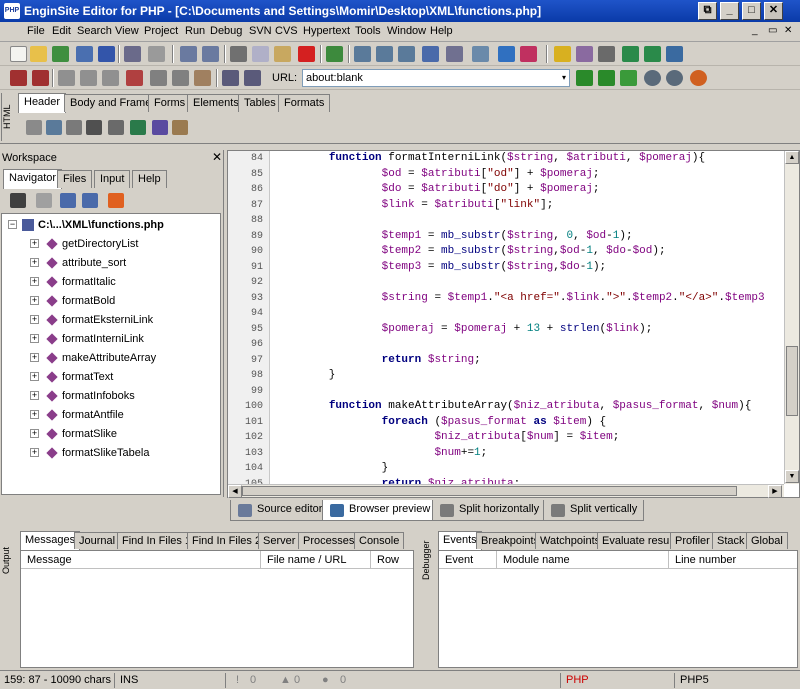 Image resolution: width=800 pixels, height=689 pixels. What do you see at coordinates (564, 78) in the screenshot?
I see `url-dropdown-icon: ▾` at bounding box center [564, 78].